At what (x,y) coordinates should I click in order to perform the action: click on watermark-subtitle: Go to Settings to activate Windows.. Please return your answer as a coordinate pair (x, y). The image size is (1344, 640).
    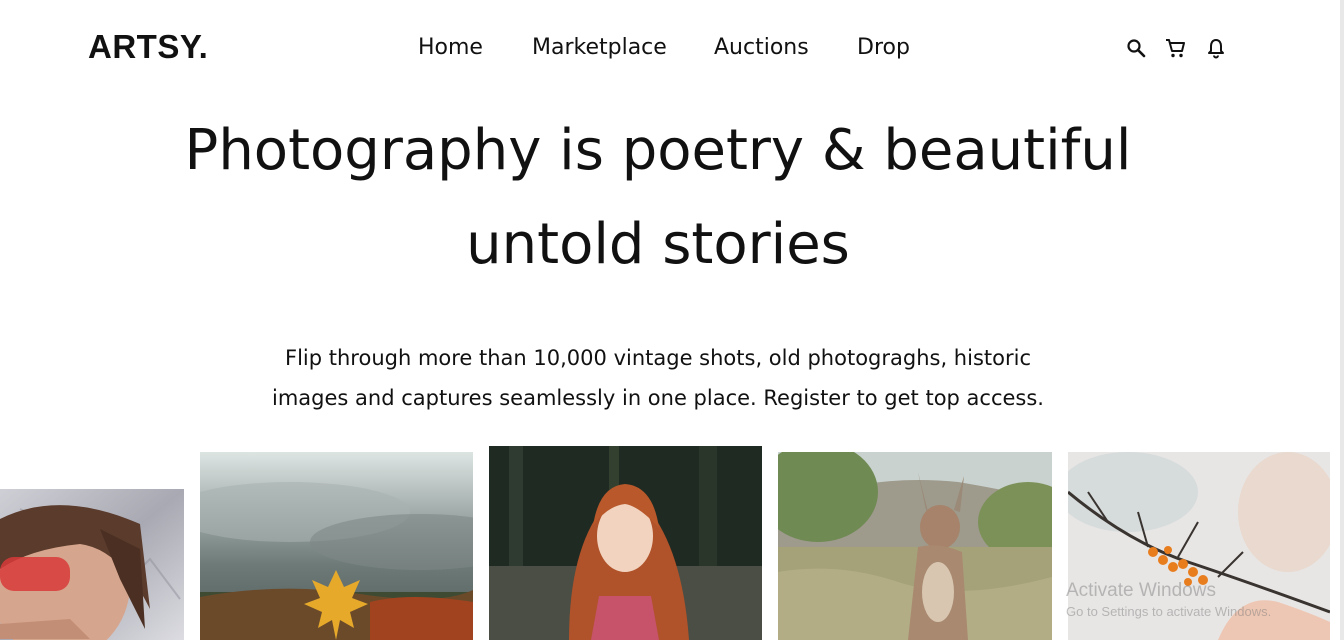
    Looking at the image, I should click on (1169, 611).